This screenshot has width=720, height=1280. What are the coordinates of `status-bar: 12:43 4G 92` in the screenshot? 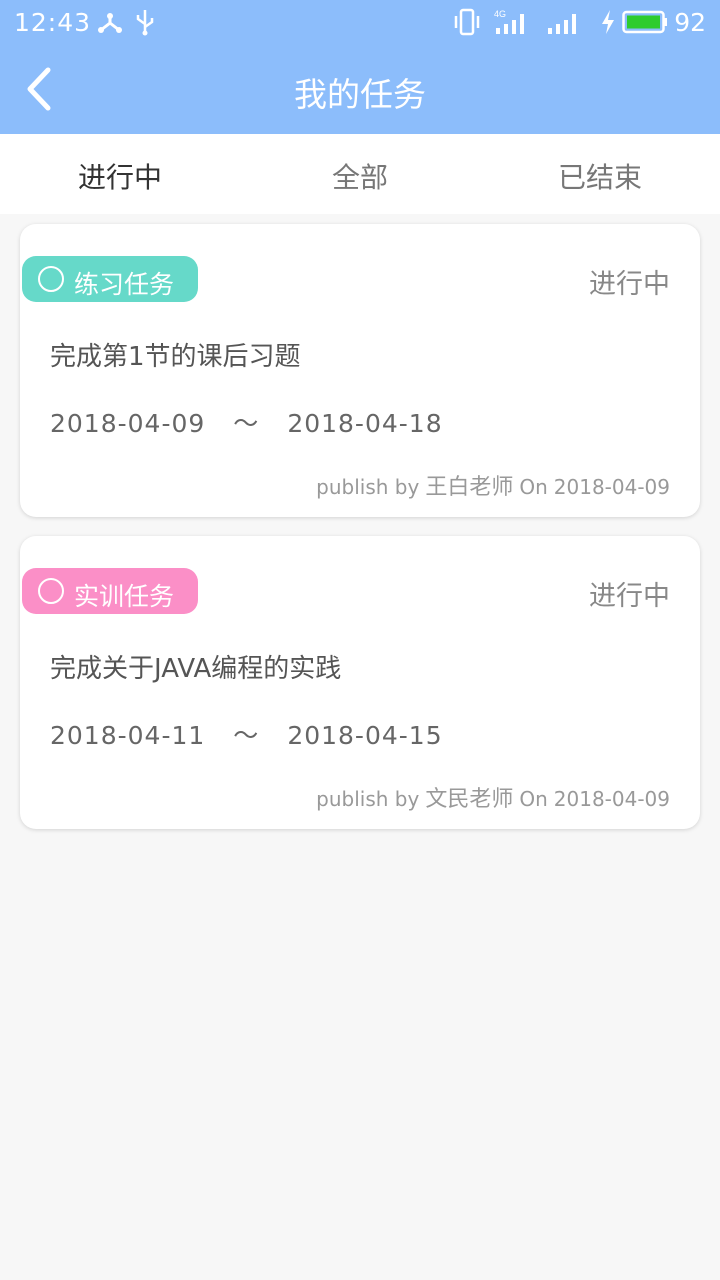 It's located at (360, 23).